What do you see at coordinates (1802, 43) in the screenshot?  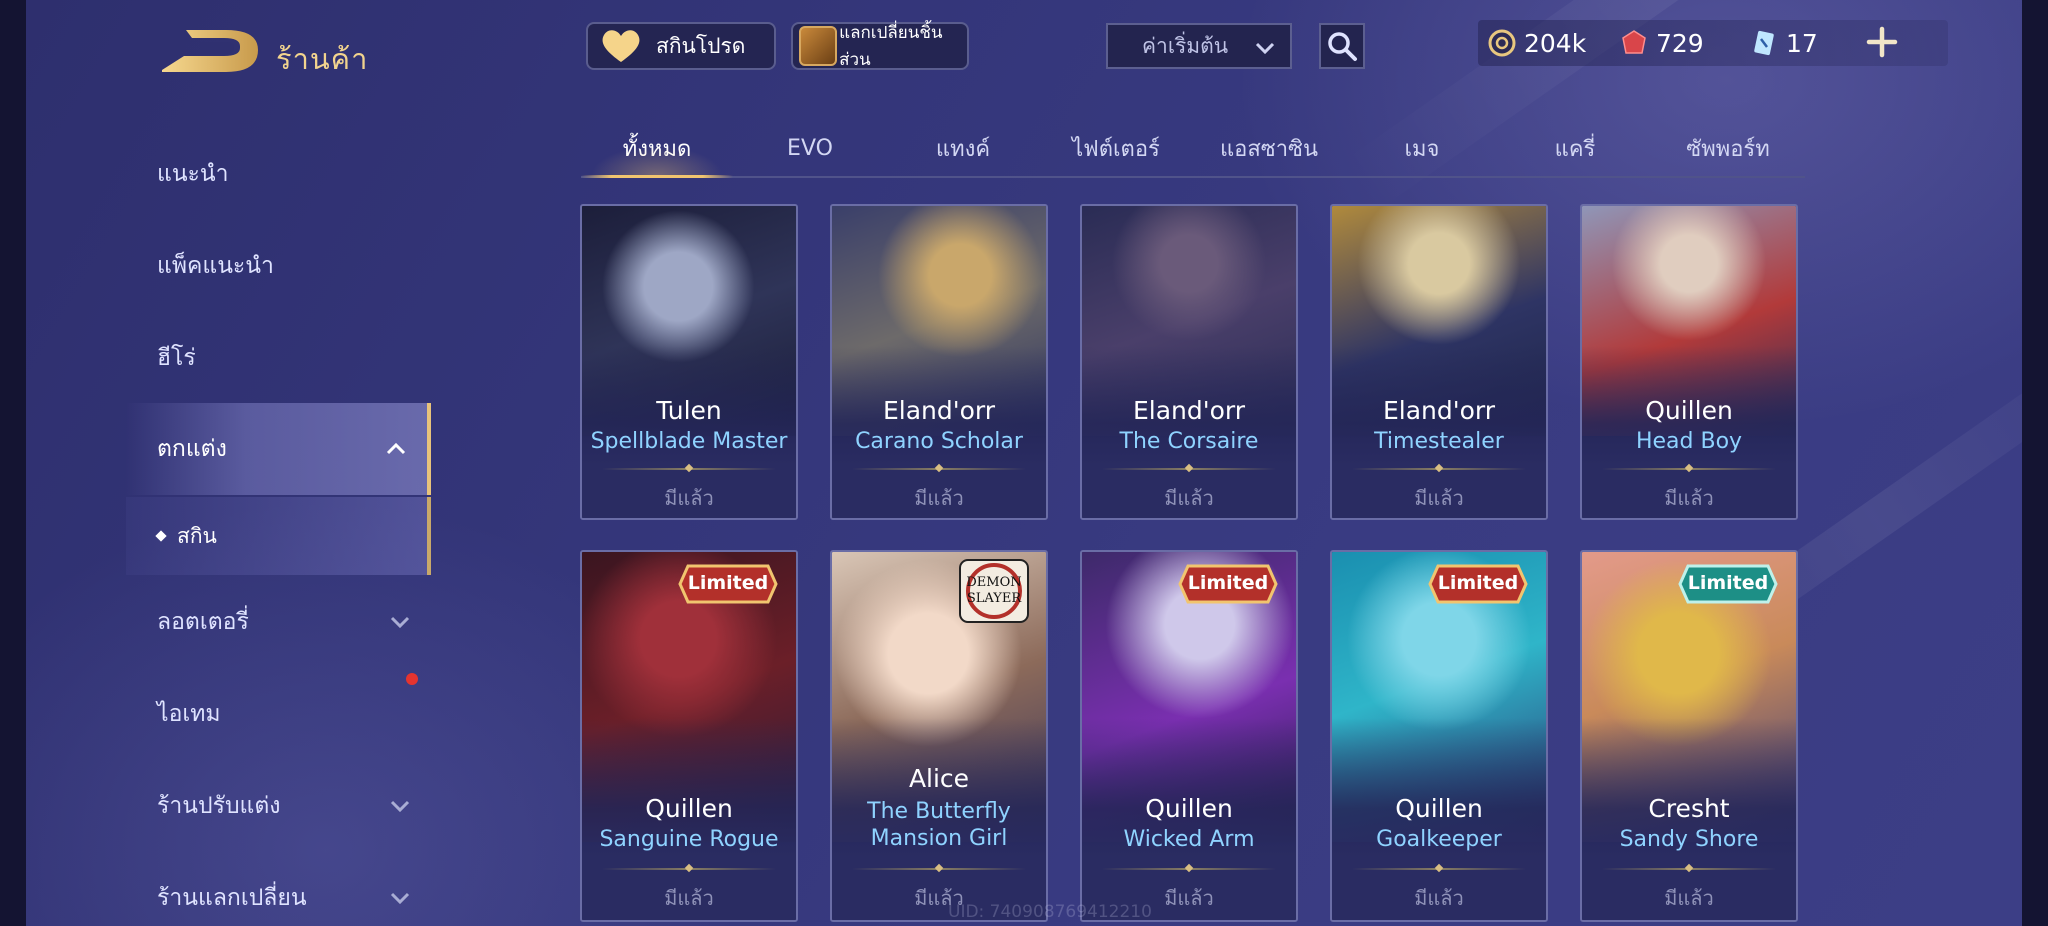 I see `coupon-amount: 17` at bounding box center [1802, 43].